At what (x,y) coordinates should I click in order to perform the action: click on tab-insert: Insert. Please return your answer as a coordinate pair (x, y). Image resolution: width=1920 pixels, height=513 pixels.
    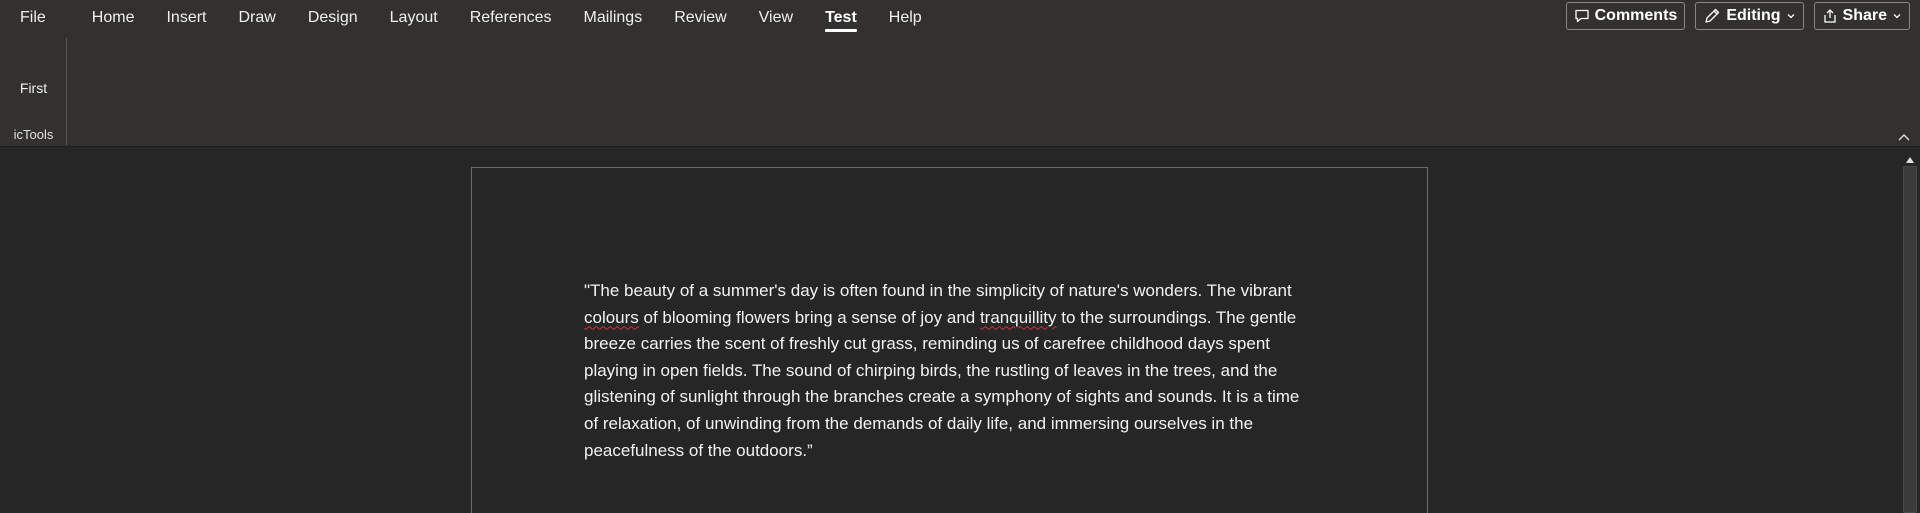
    Looking at the image, I should click on (186, 18).